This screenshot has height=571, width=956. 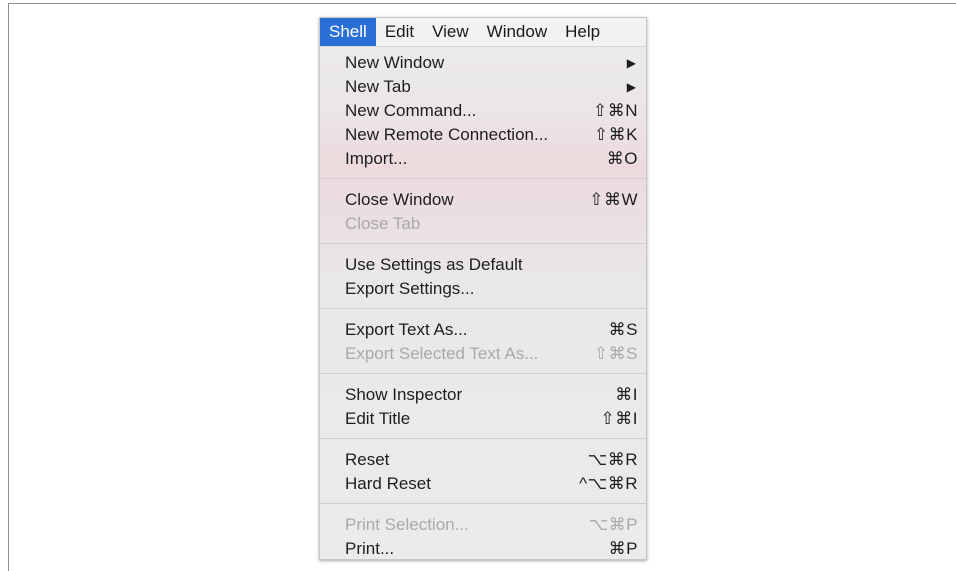 What do you see at coordinates (388, 483) in the screenshot?
I see `menu-item-label: Hard Reset` at bounding box center [388, 483].